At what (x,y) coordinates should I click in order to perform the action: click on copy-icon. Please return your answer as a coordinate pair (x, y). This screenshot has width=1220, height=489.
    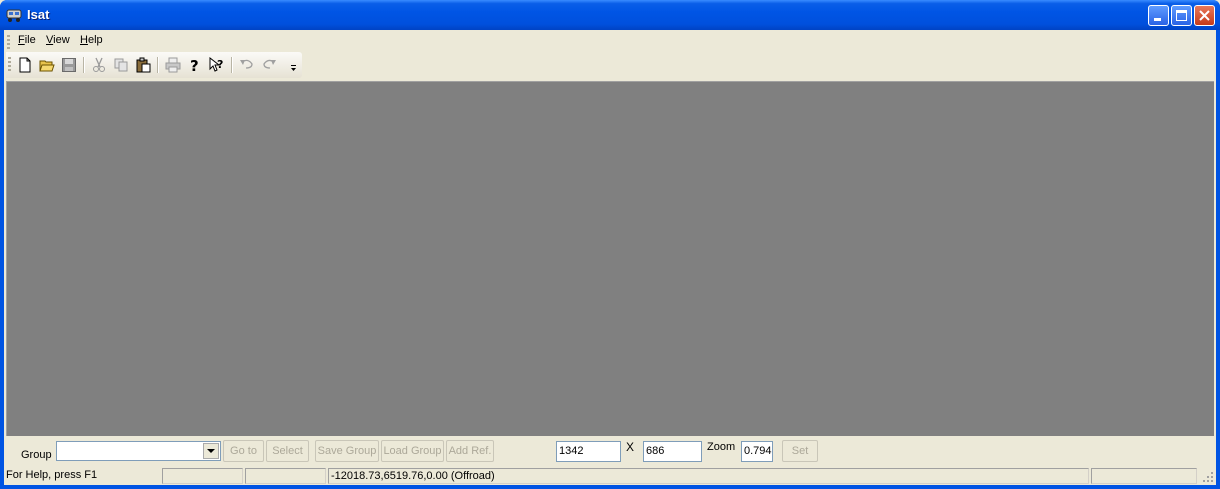
    Looking at the image, I should click on (121, 65).